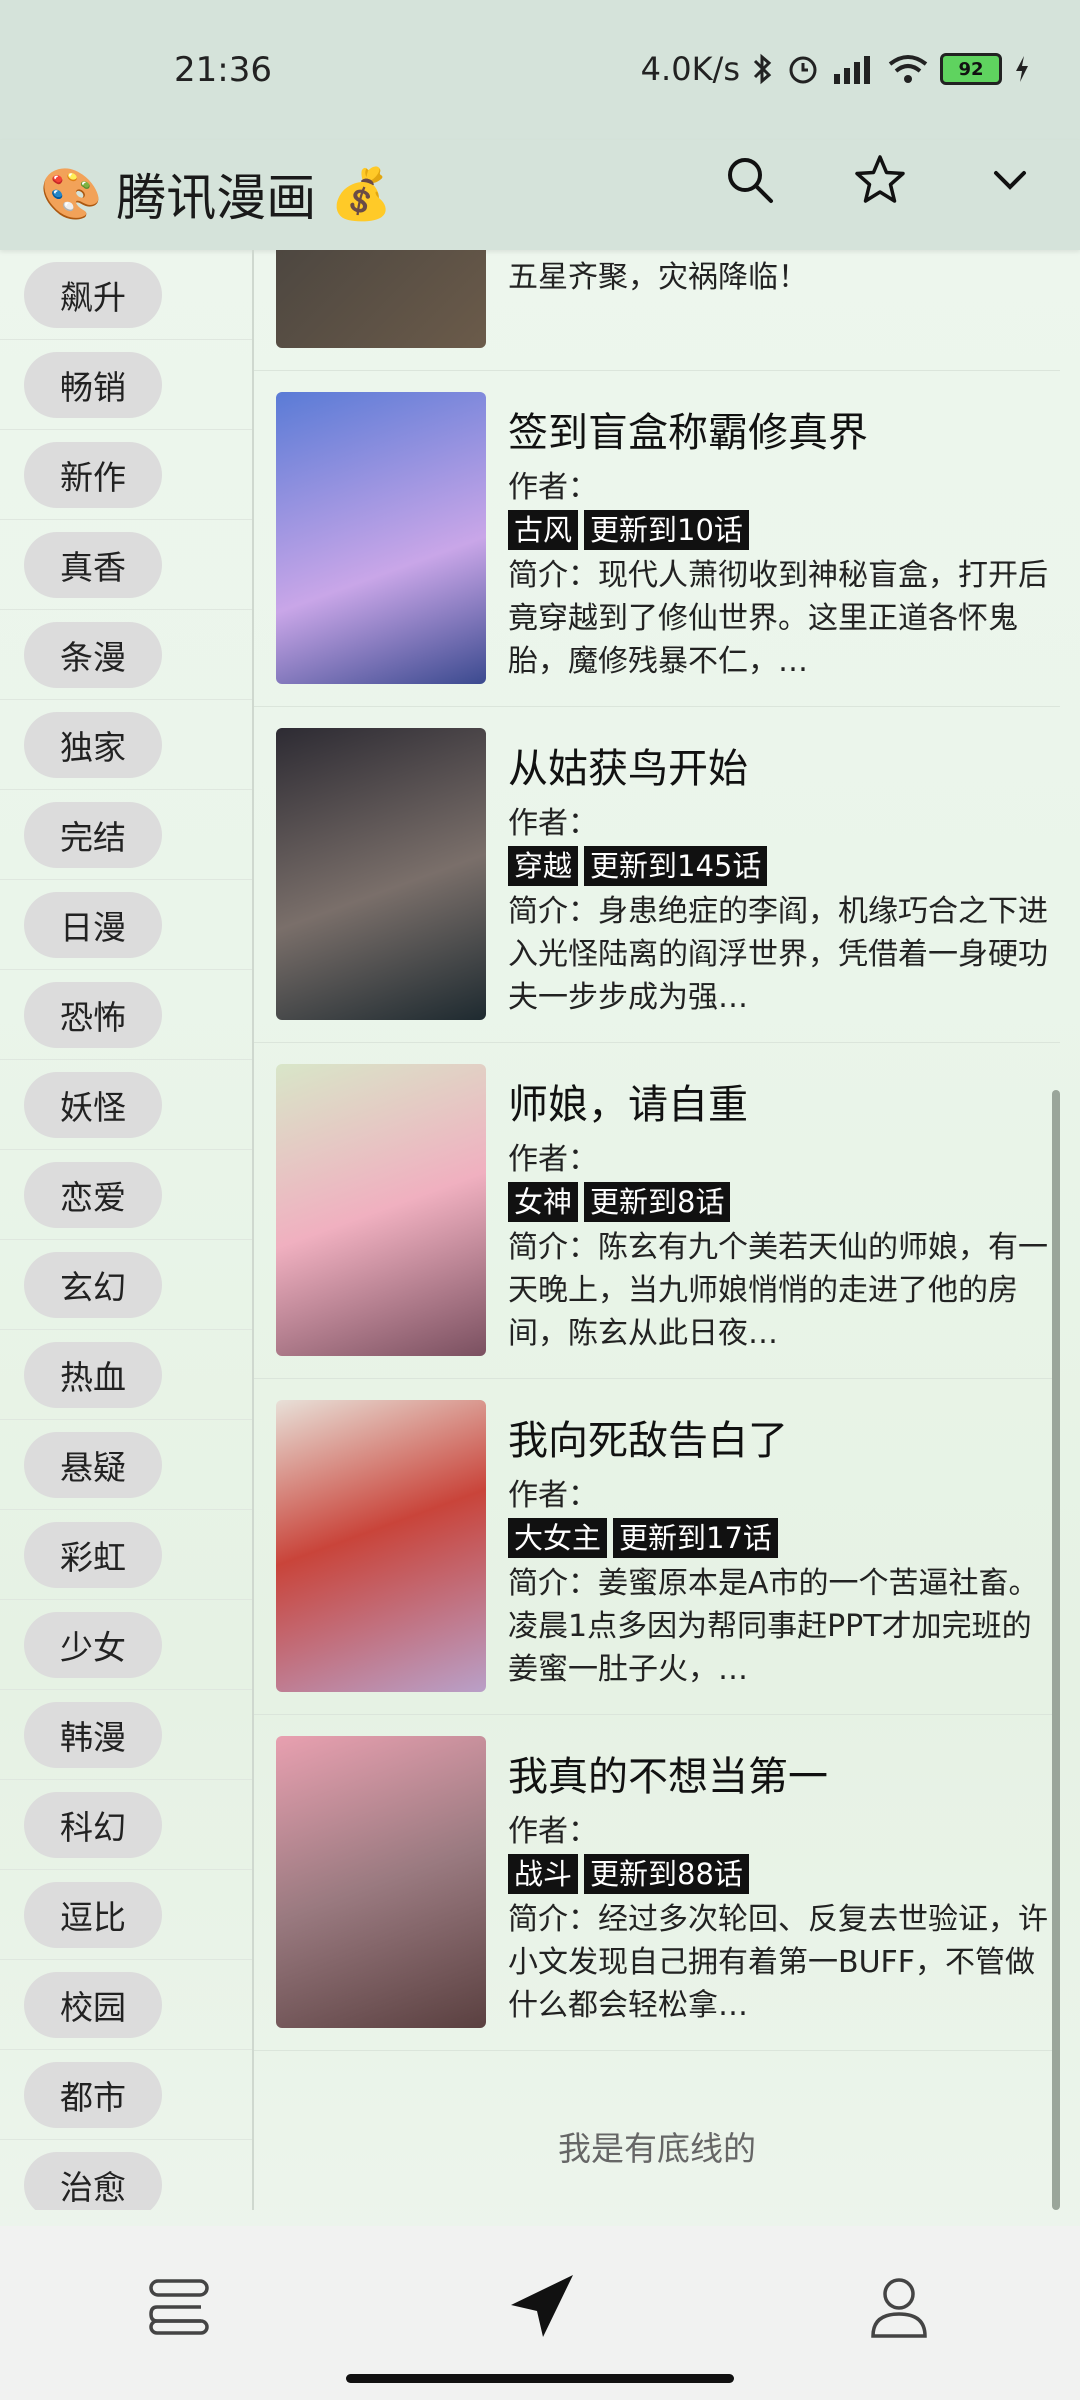 The width and height of the screenshot is (1080, 2400). I want to click on wifi-icon, so click(908, 69).